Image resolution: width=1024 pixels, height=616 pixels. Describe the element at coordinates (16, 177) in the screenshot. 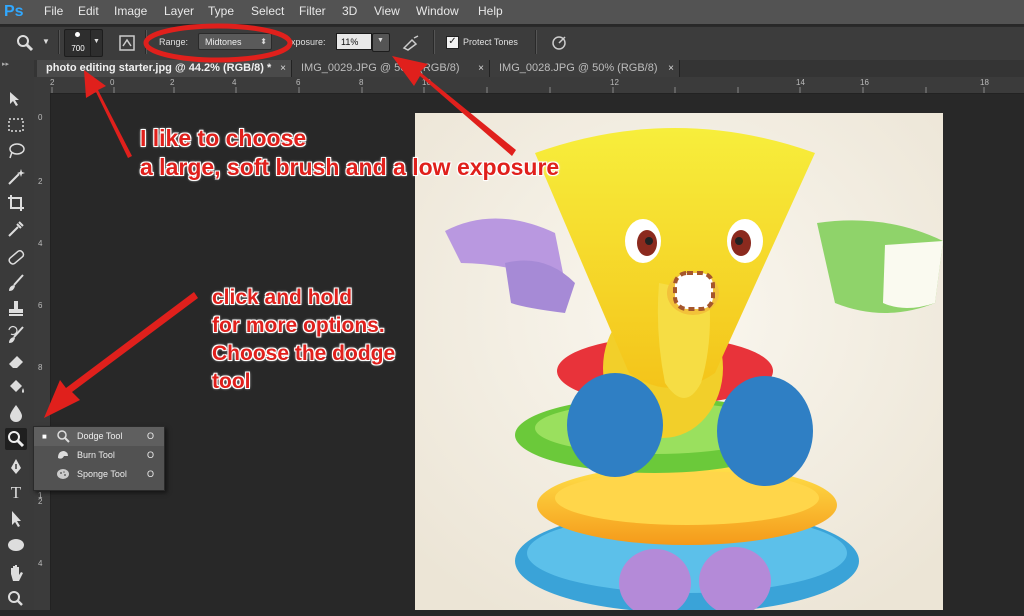

I see `magic-wand-tool-icon` at that location.